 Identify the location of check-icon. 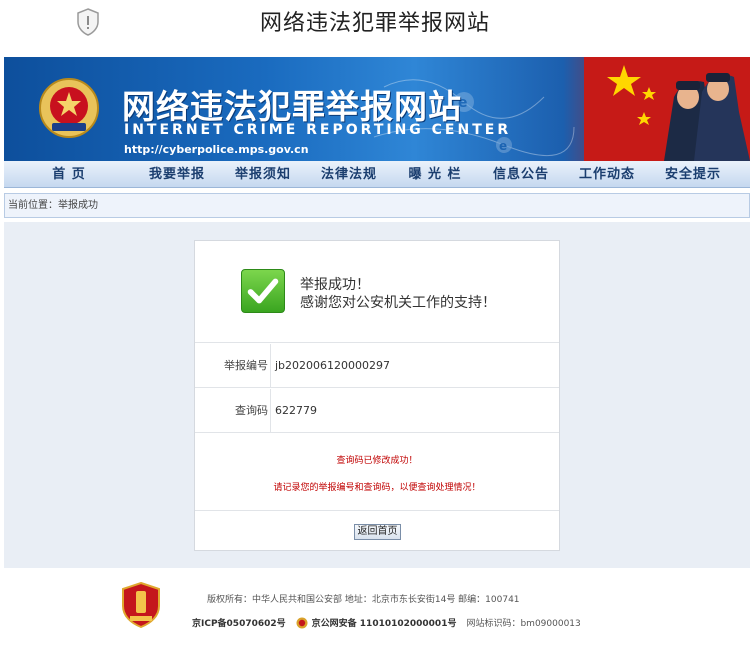
(263, 291).